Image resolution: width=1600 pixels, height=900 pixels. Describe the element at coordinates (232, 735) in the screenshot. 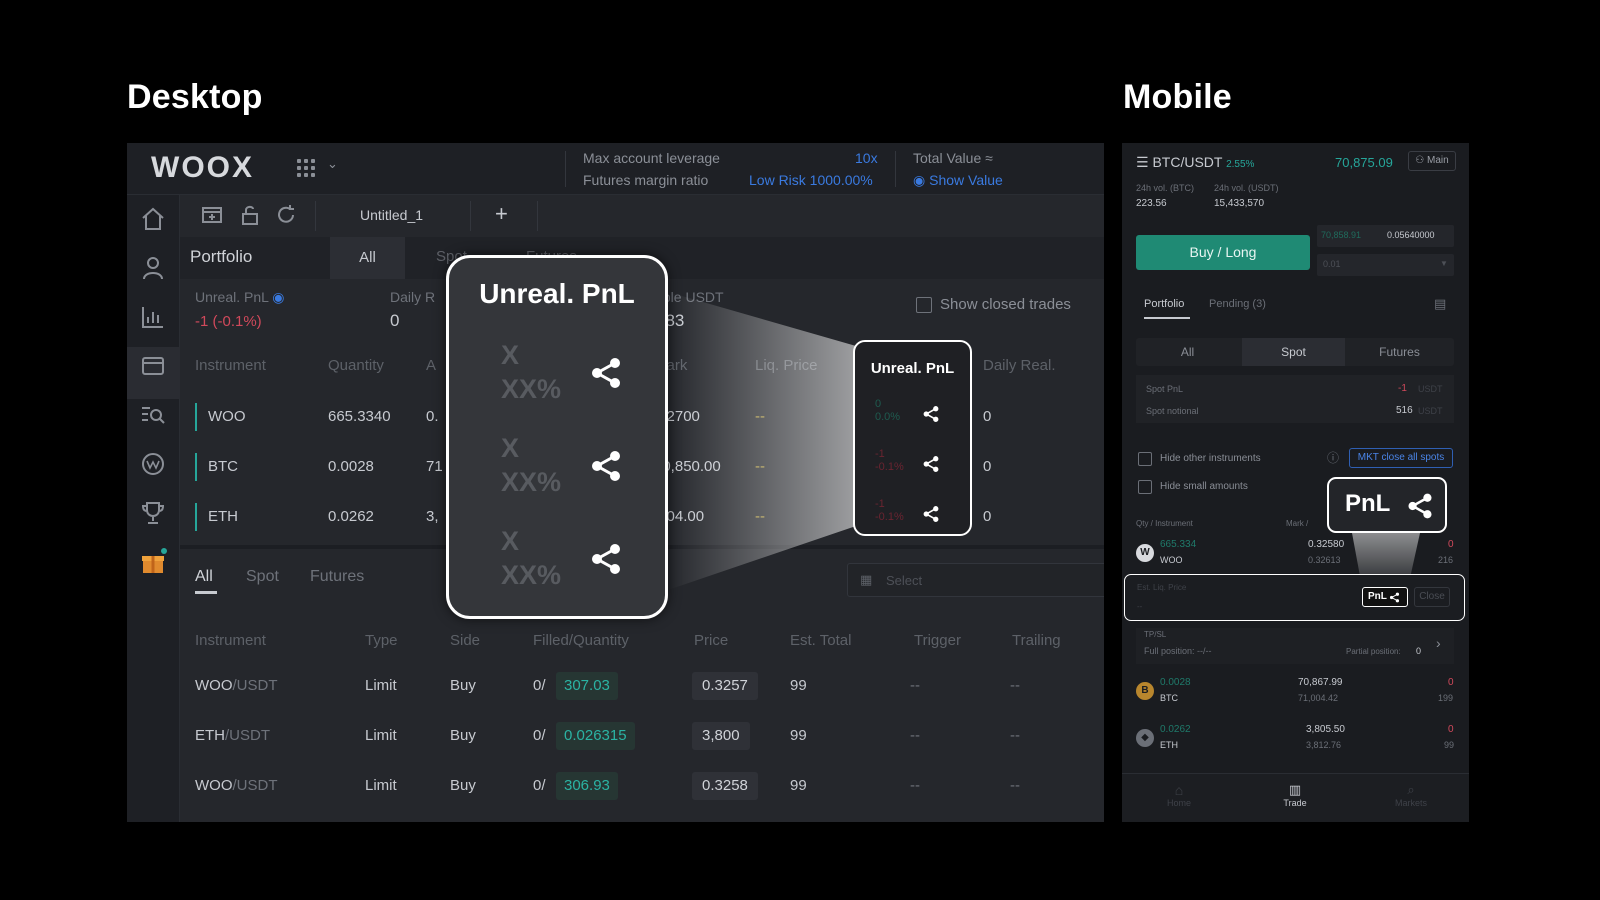

I see `row-instrument: ETH/USDT` at that location.